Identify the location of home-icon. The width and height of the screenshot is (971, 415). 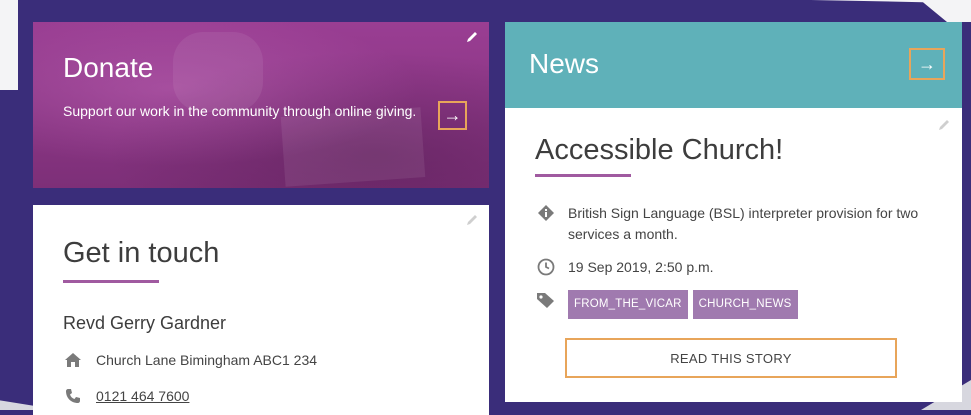
(73, 360).